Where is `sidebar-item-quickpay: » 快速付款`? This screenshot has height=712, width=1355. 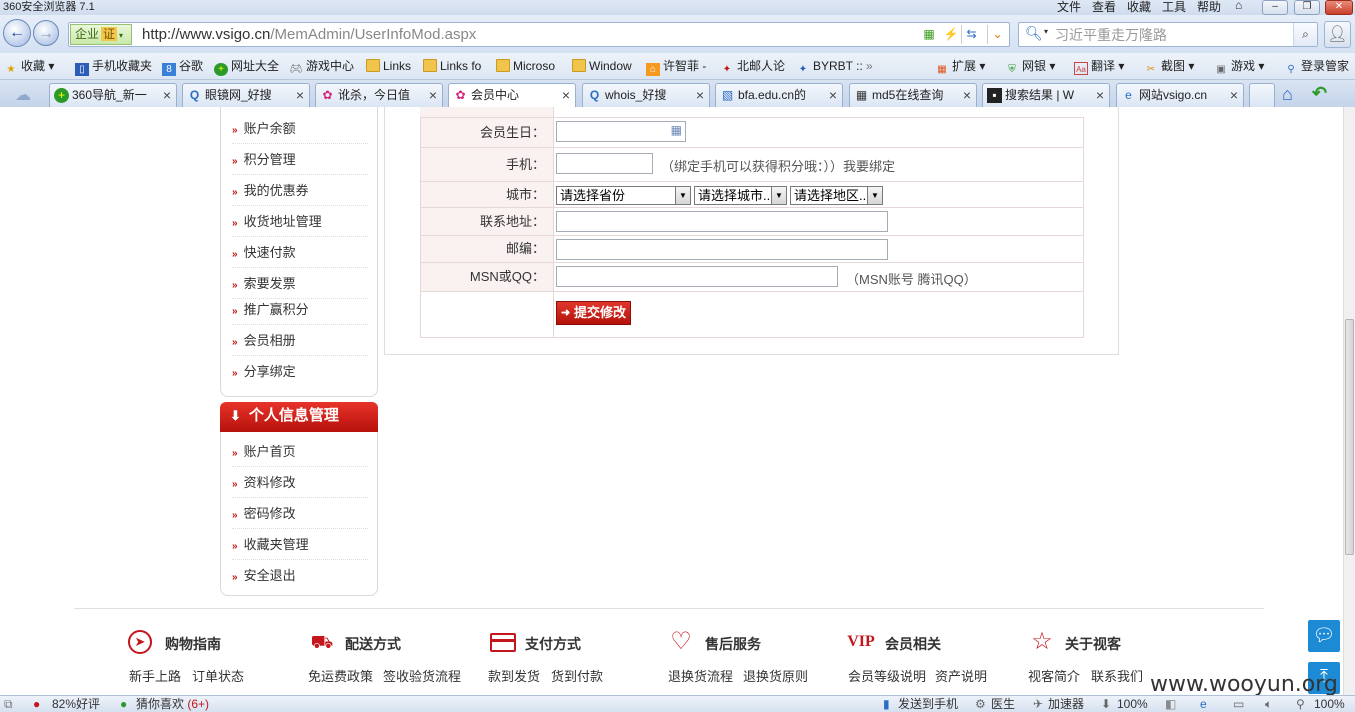 sidebar-item-quickpay: » 快速付款 is located at coordinates (300, 252).